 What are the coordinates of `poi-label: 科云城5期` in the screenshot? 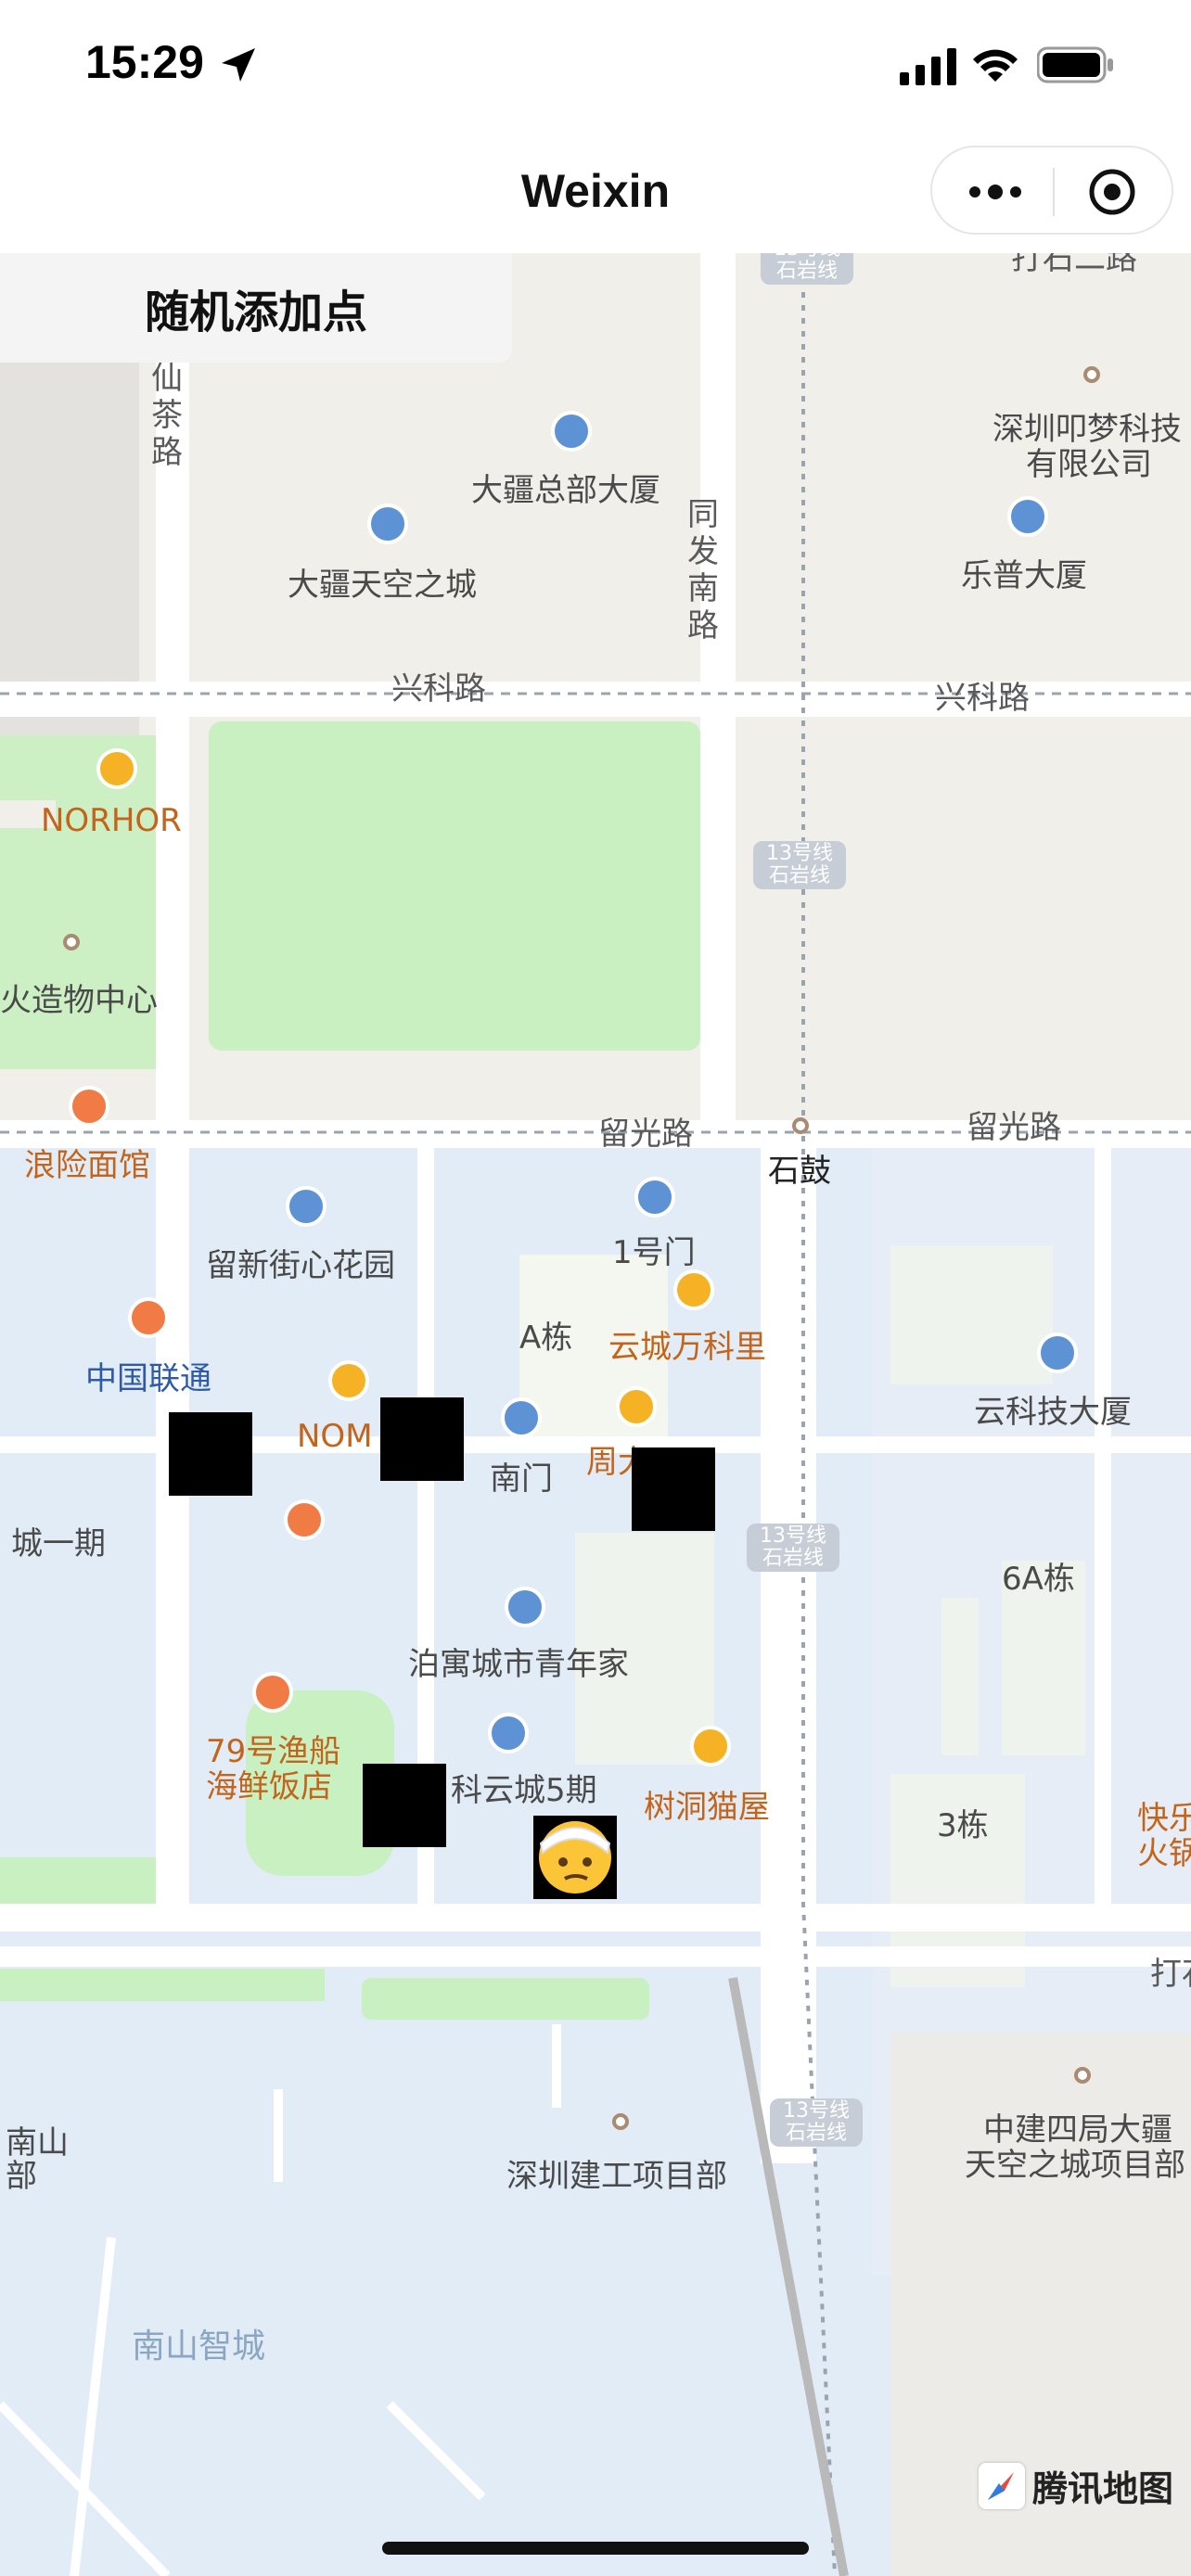 It's located at (524, 1791).